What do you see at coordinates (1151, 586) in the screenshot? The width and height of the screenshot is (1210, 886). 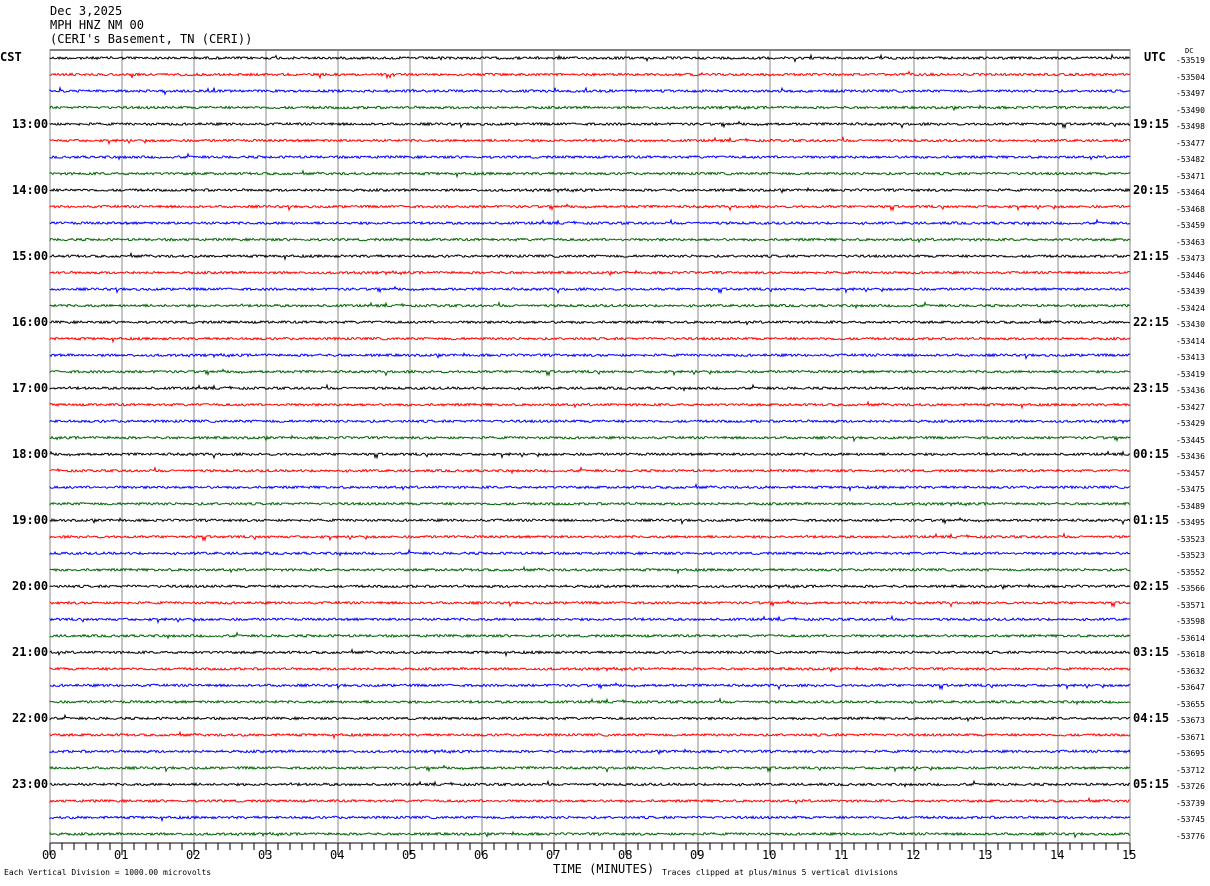 I see `utc-hour-label: 02:15` at bounding box center [1151, 586].